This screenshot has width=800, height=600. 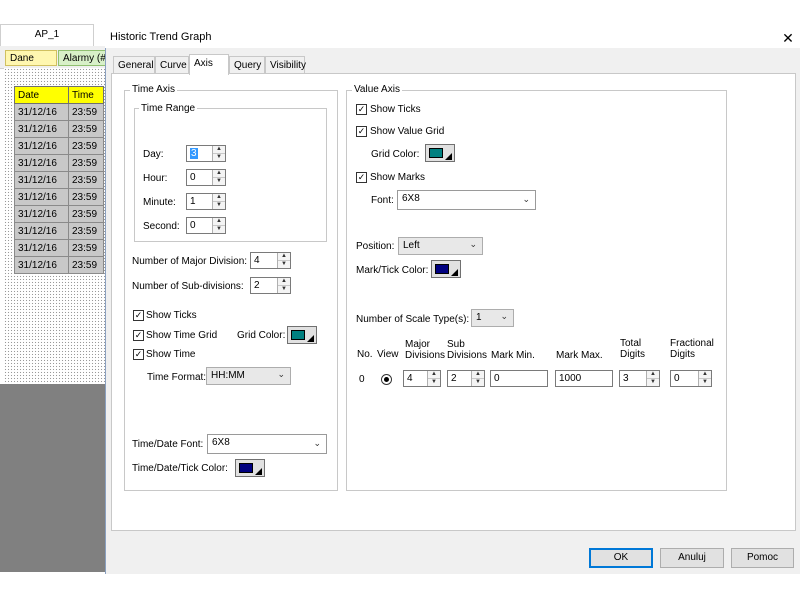 I want to click on value-grid-color-button, so click(x=440, y=153).